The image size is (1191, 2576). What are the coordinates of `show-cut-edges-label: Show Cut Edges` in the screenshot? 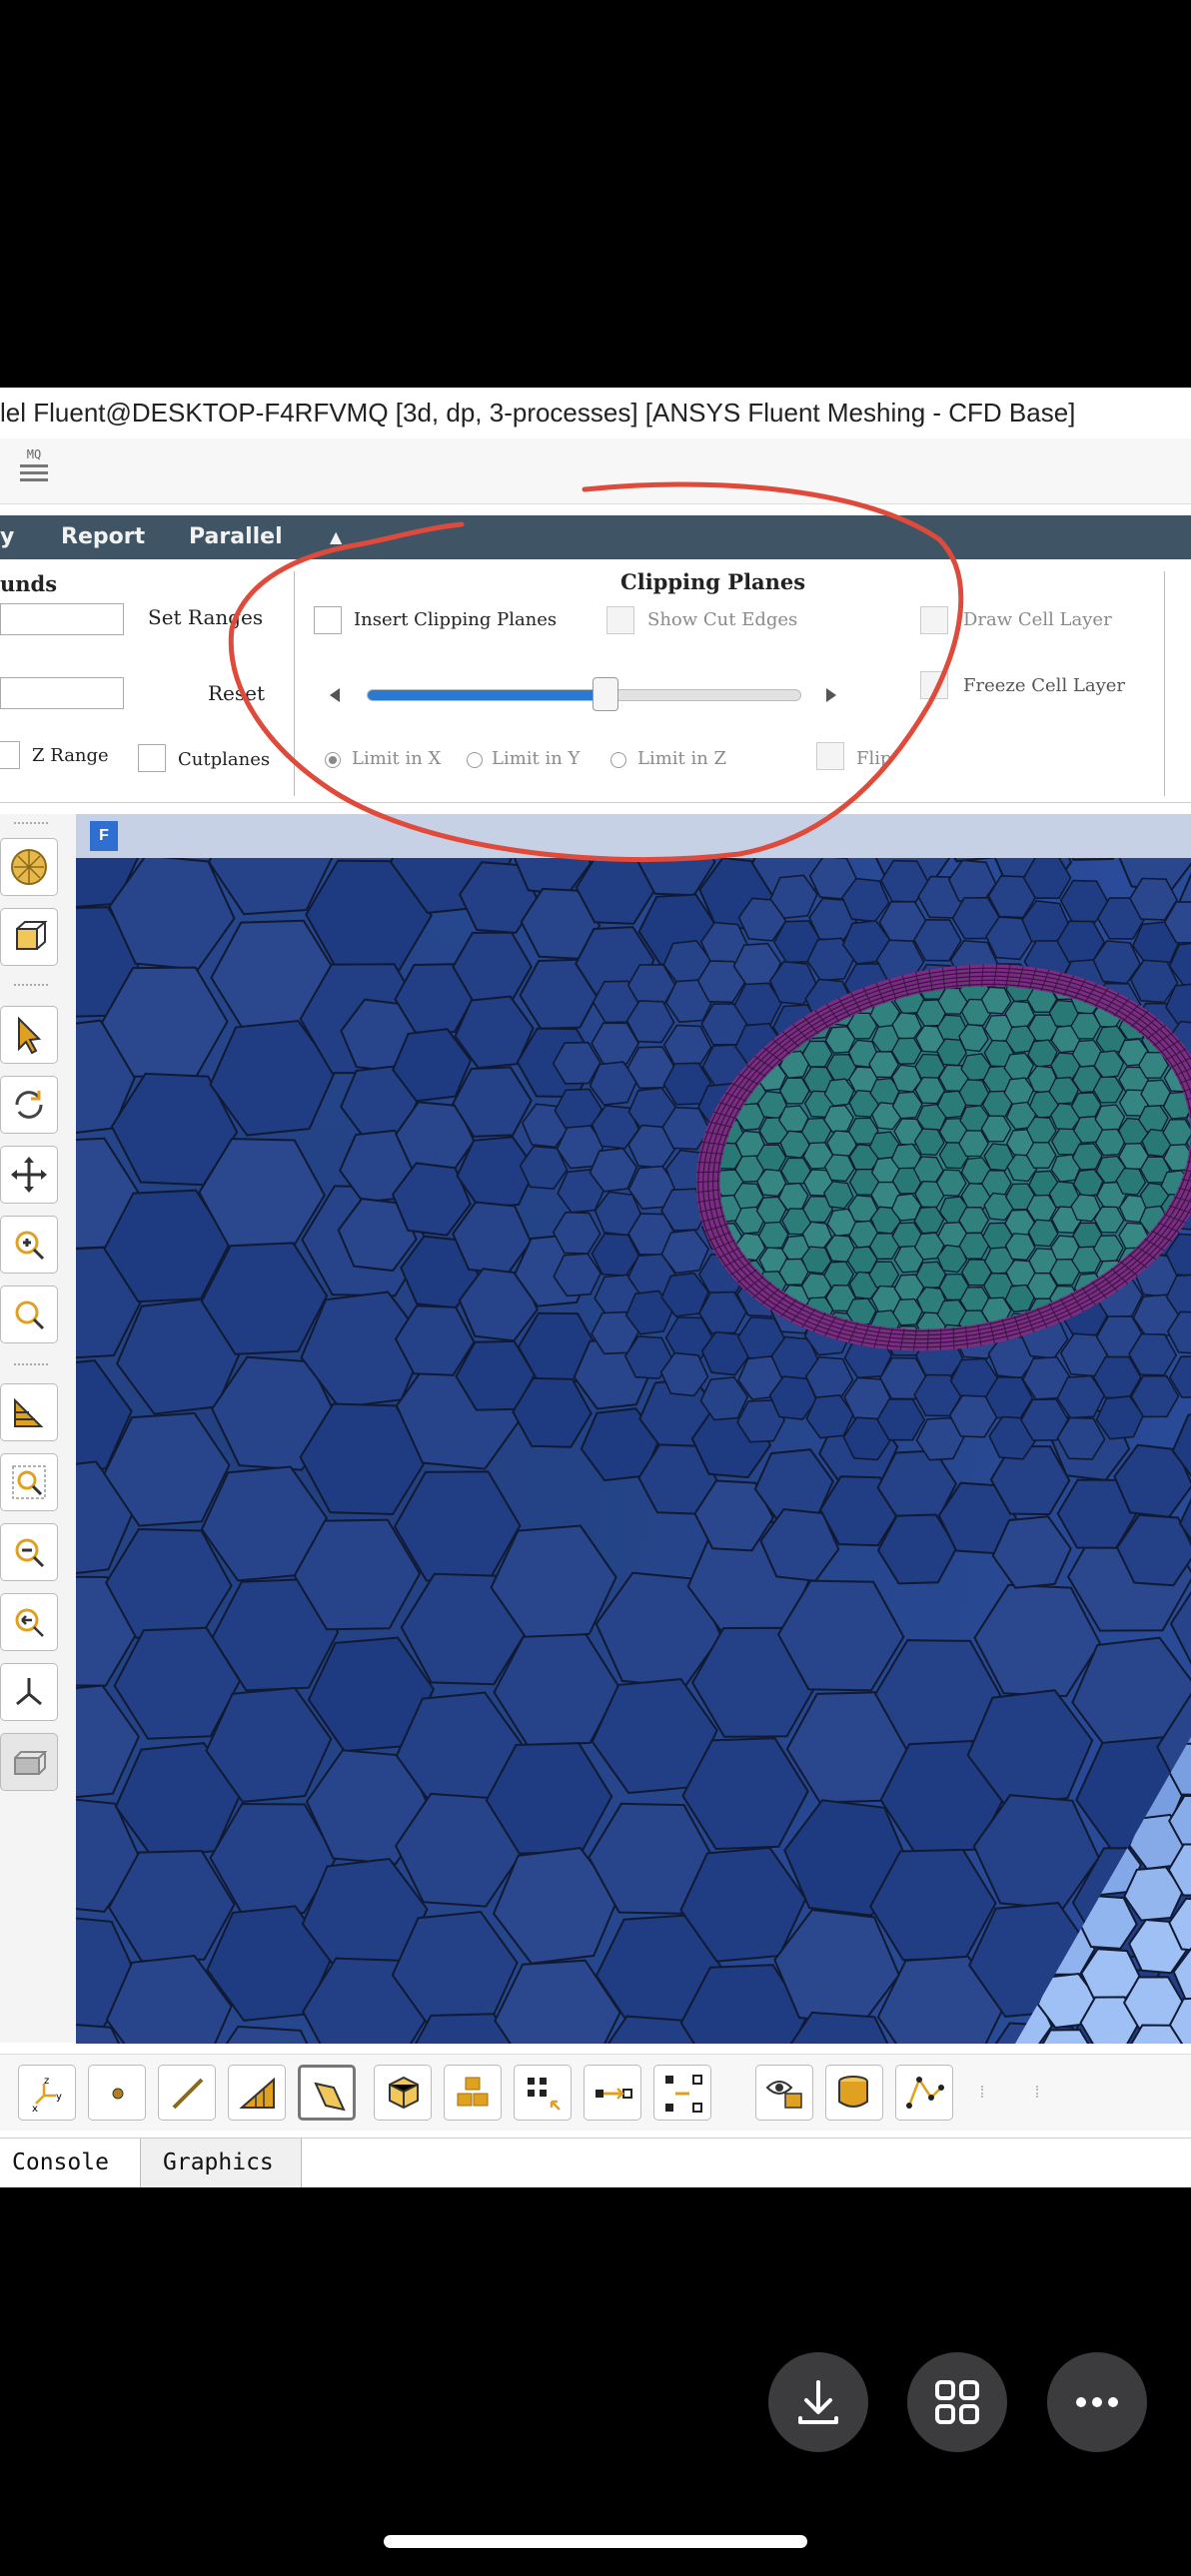 It's located at (722, 619).